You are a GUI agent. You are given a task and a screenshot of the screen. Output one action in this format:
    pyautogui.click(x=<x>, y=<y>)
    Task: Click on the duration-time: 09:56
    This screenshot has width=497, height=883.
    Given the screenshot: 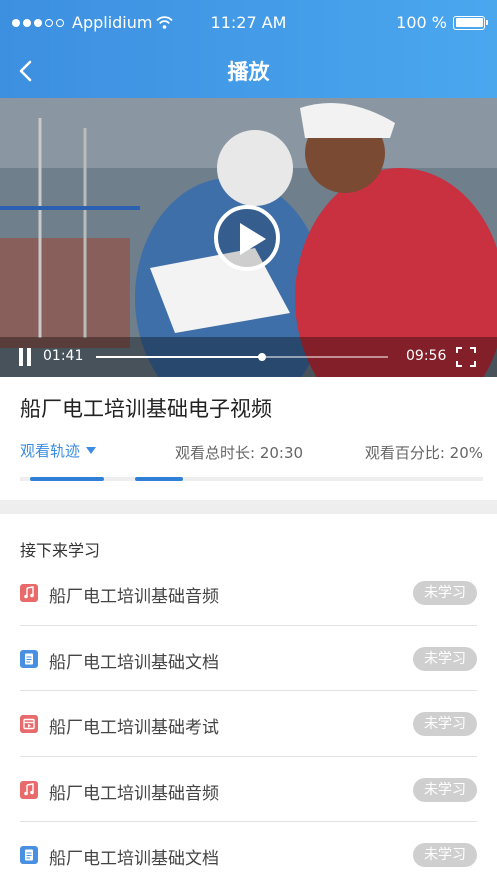 What is the action you would take?
    pyautogui.click(x=426, y=356)
    